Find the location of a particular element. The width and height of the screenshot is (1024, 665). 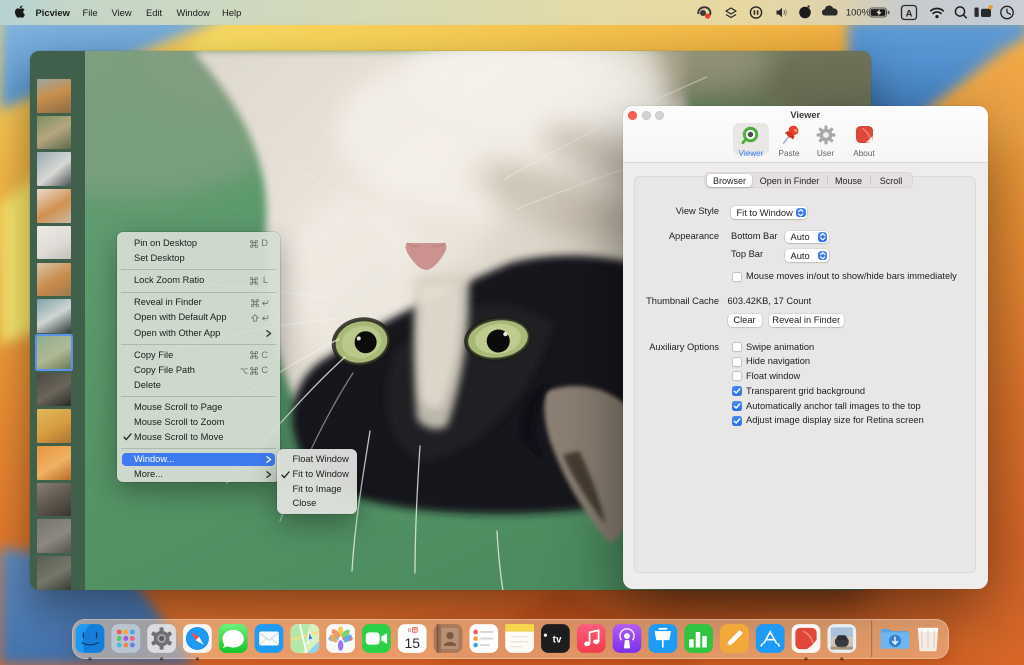

svg-text: A is located at coordinates (909, 14).